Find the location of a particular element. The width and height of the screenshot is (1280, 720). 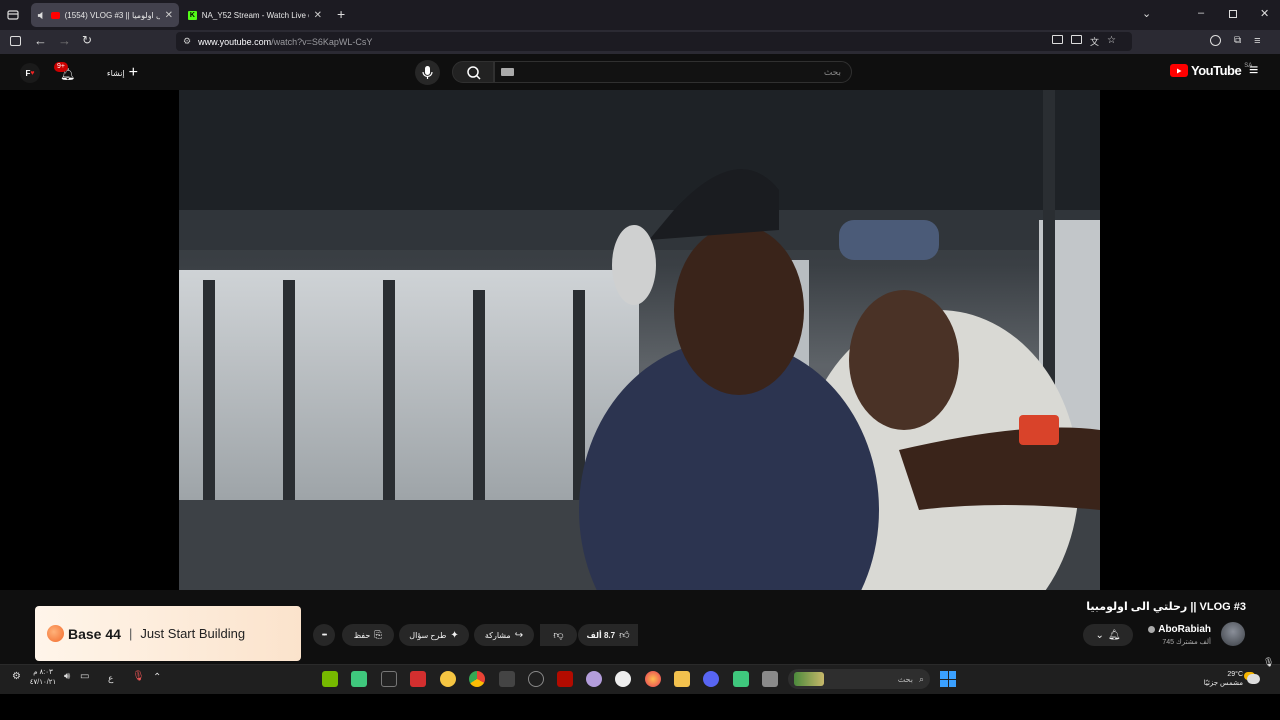

youtube-logo-text: YouTube is located at coordinates (1216, 70).